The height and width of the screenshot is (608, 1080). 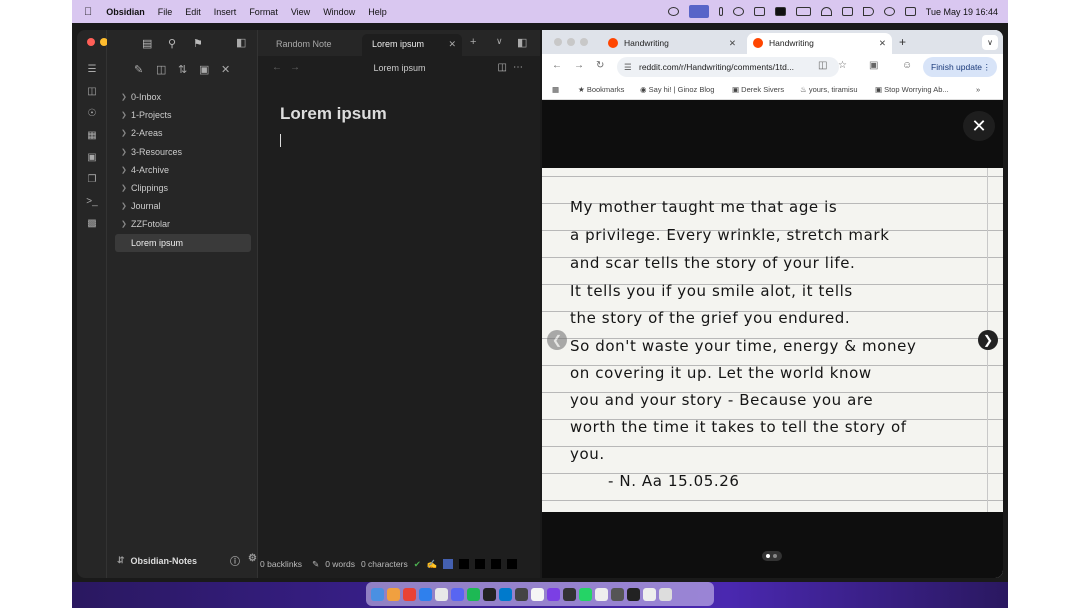 I want to click on zoom-window-button, so click(x=584, y=42).